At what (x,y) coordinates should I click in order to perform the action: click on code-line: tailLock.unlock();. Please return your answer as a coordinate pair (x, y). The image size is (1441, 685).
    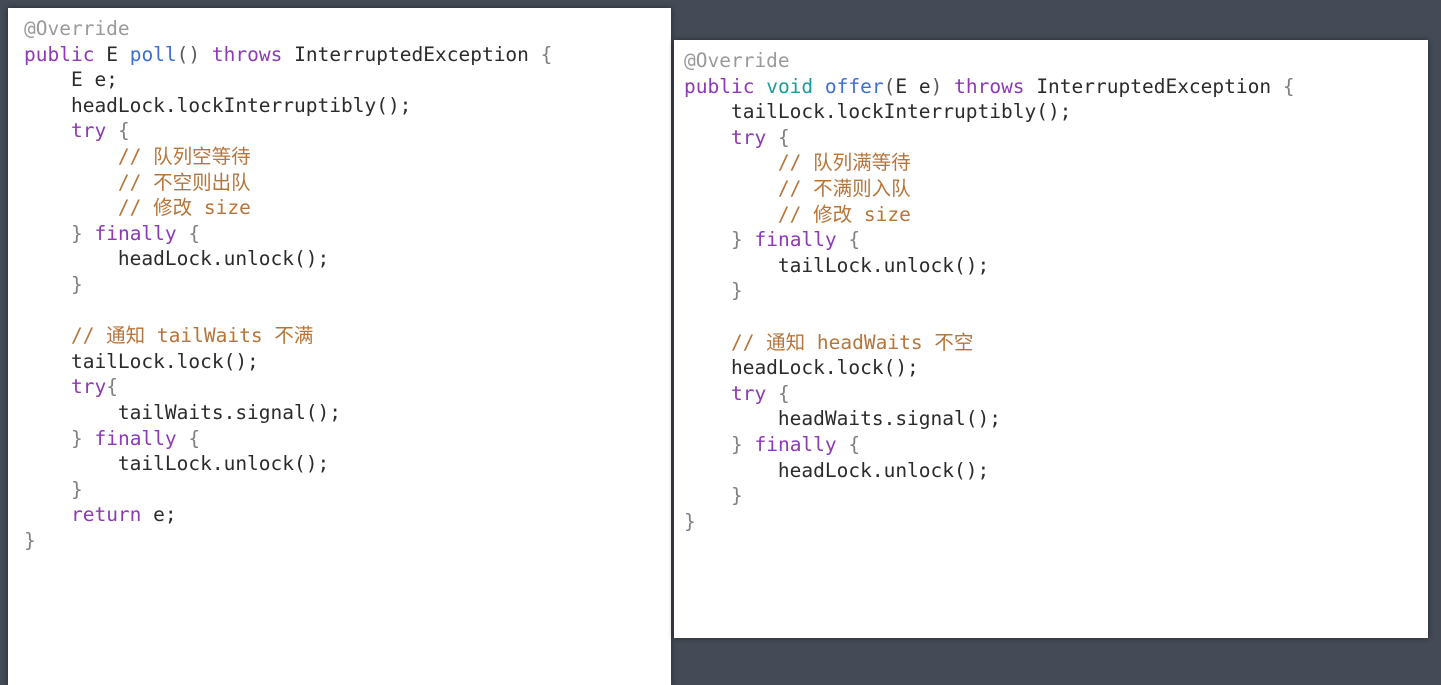
    Looking at the image, I should click on (1056, 266).